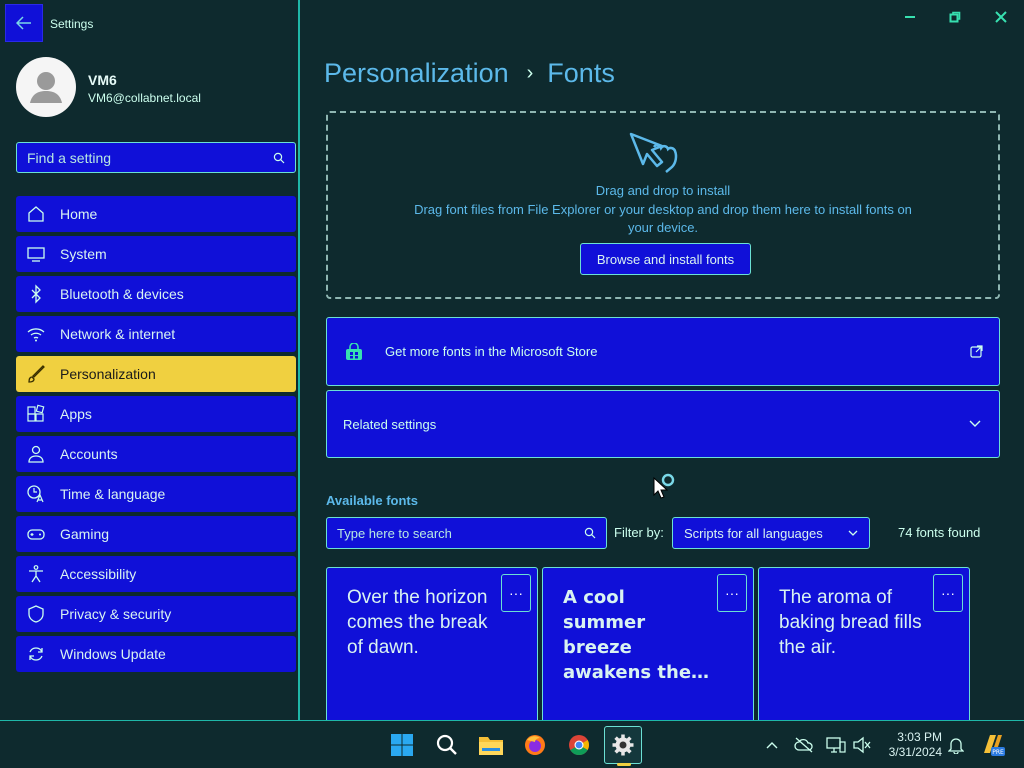 This screenshot has height=768, width=1024. I want to click on chrome-button, so click(579, 745).